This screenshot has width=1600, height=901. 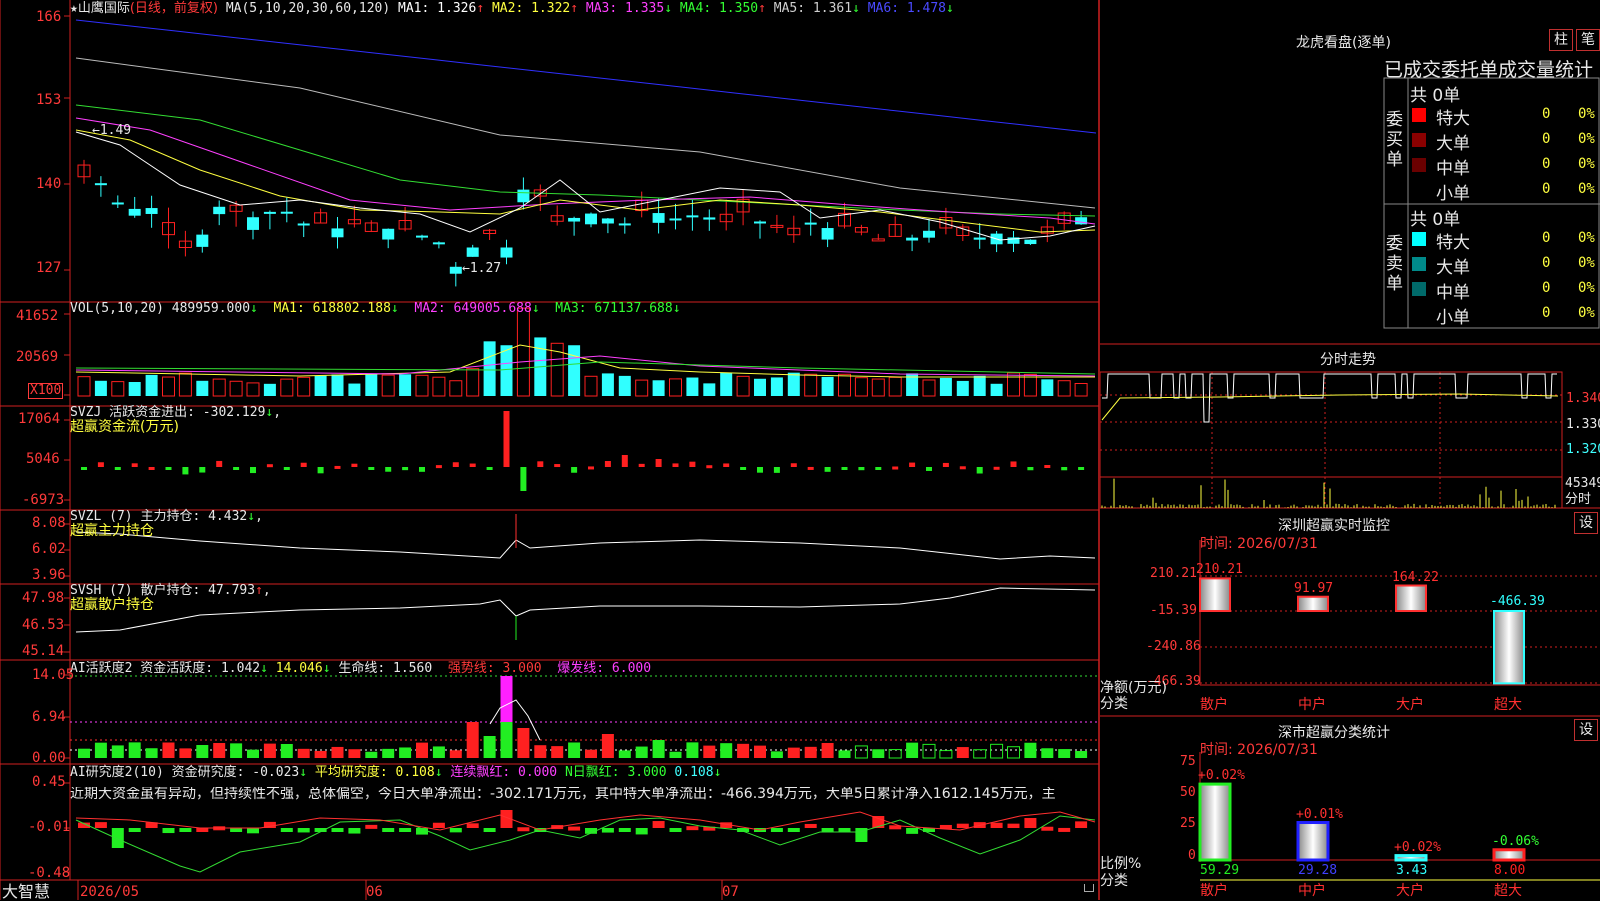 I want to click on ma-value-2: MA2: 1.322, so click(x=531, y=8).